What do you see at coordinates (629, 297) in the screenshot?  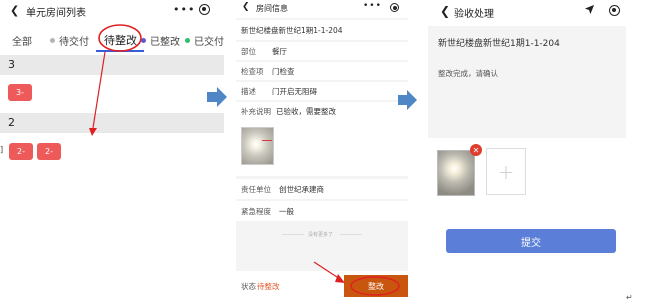 I see `return-mark: ↵` at bounding box center [629, 297].